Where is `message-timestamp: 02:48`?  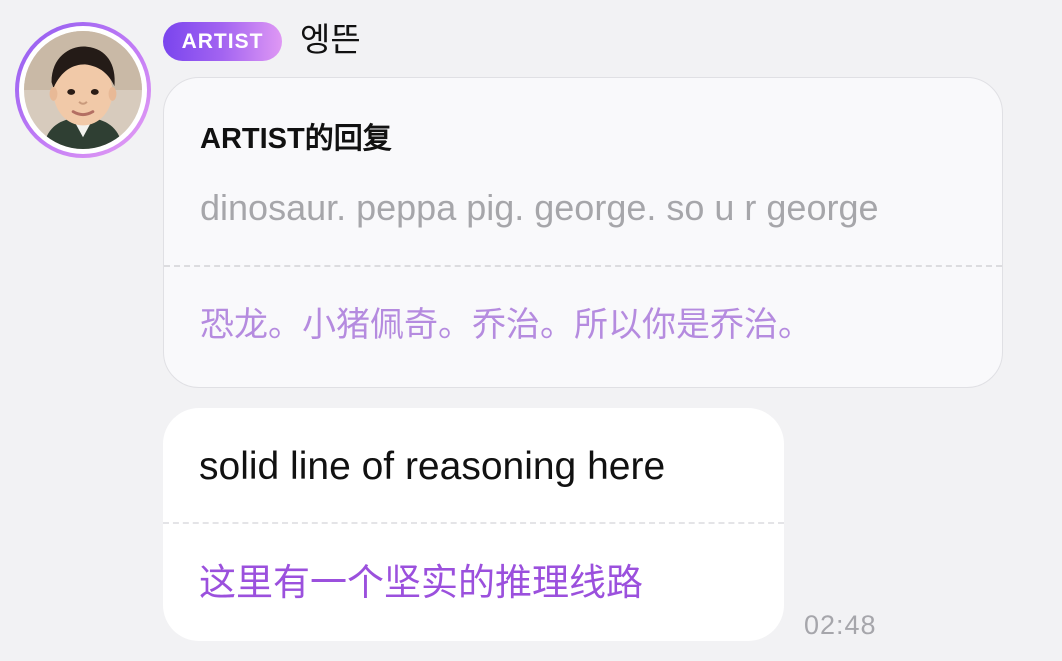
message-timestamp: 02:48 is located at coordinates (840, 625).